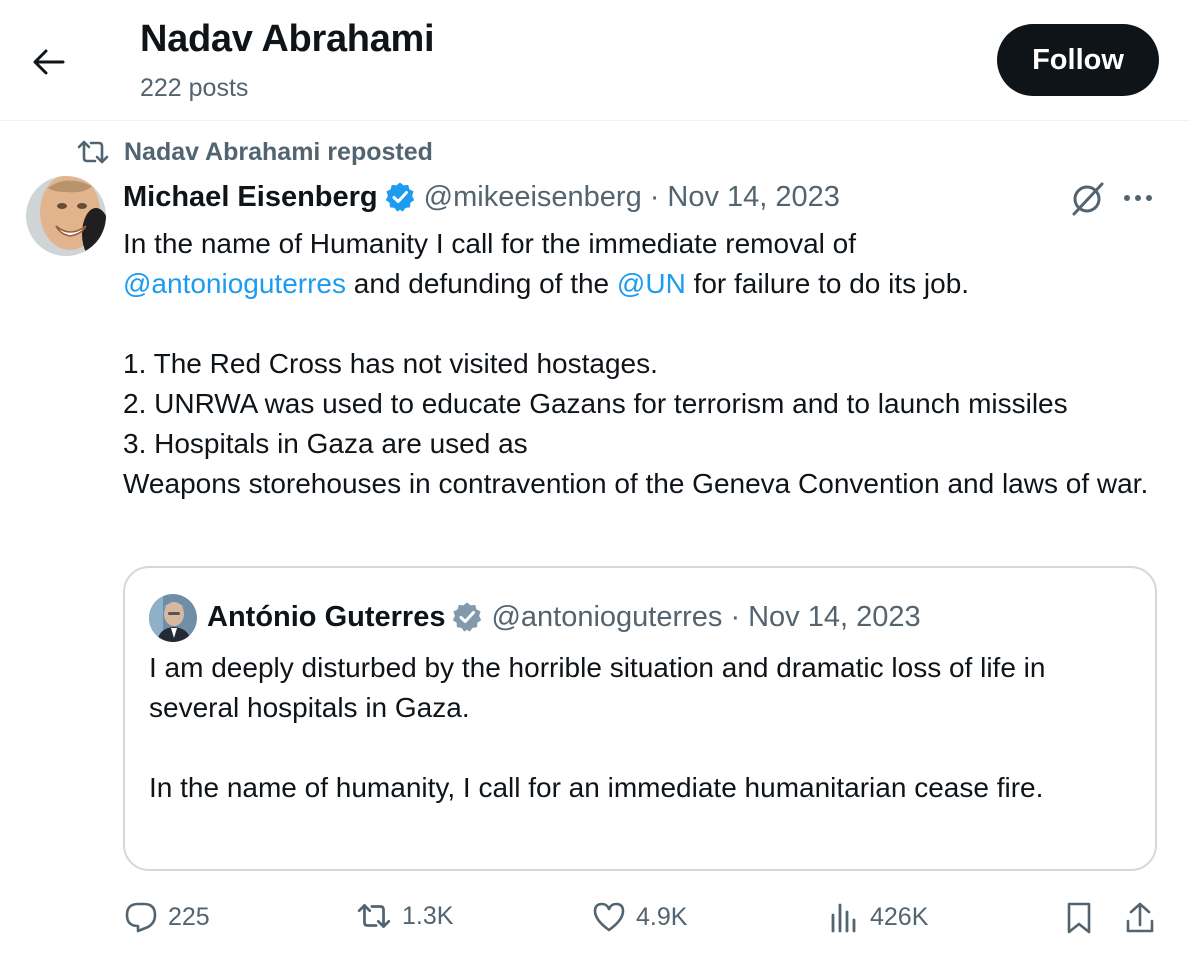 The height and width of the screenshot is (958, 1190). I want to click on repost-count: 1.3K, so click(428, 915).